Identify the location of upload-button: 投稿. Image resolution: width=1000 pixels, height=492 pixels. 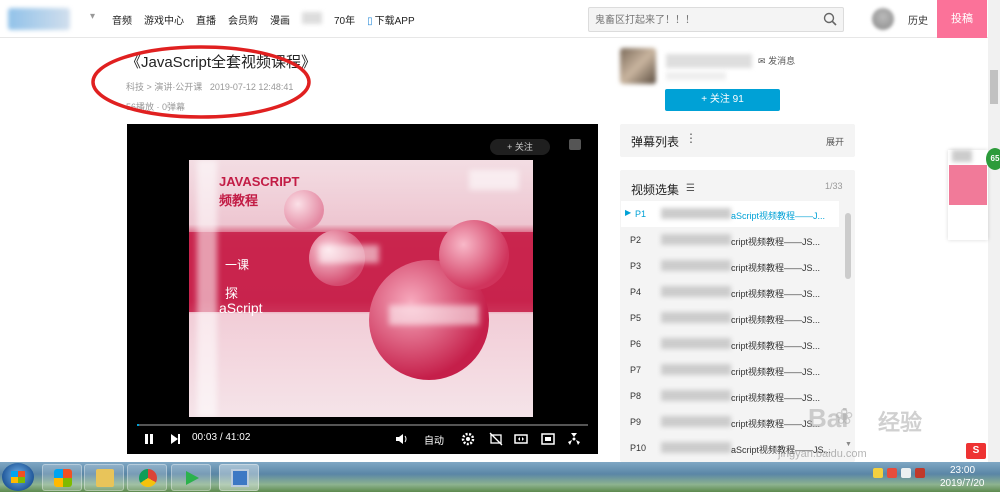
(962, 19).